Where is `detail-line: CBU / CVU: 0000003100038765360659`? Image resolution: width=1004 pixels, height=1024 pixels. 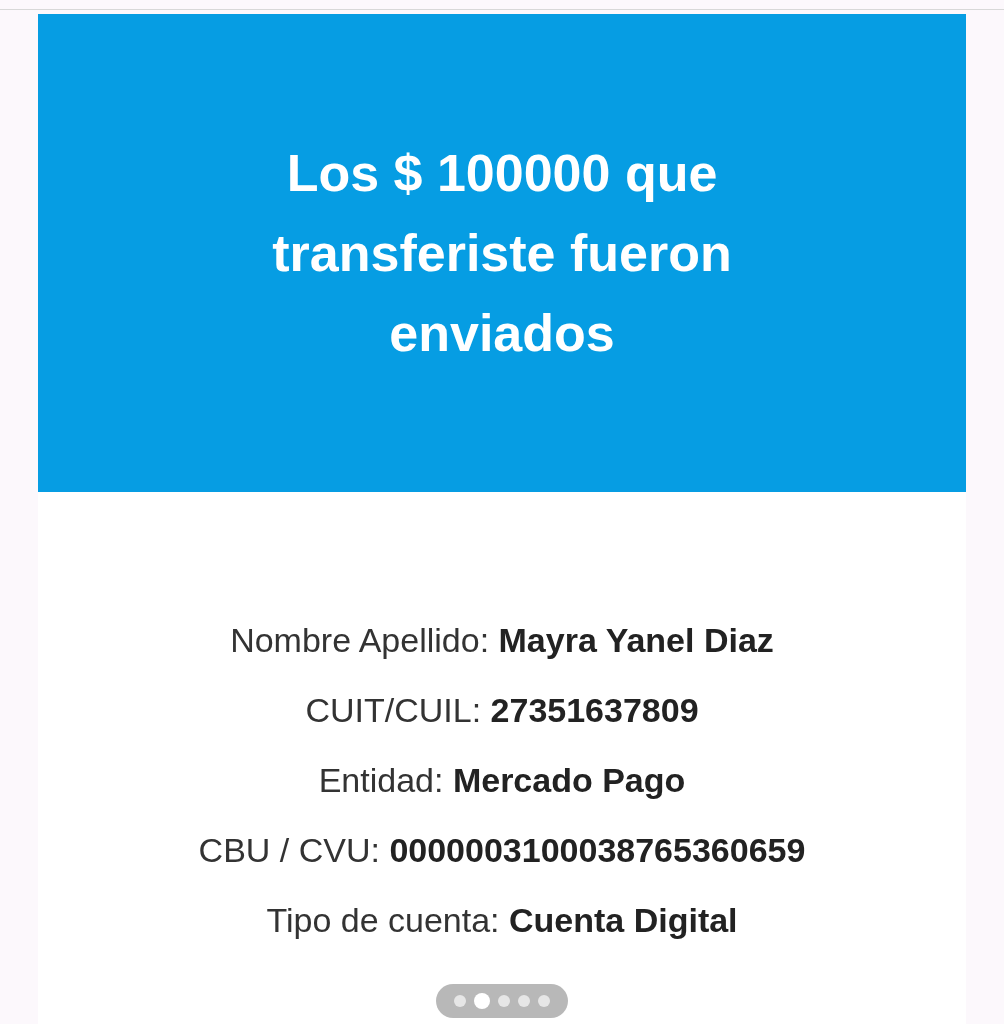
detail-line: CBU / CVU: 0000003100038765360659 is located at coordinates (502, 850).